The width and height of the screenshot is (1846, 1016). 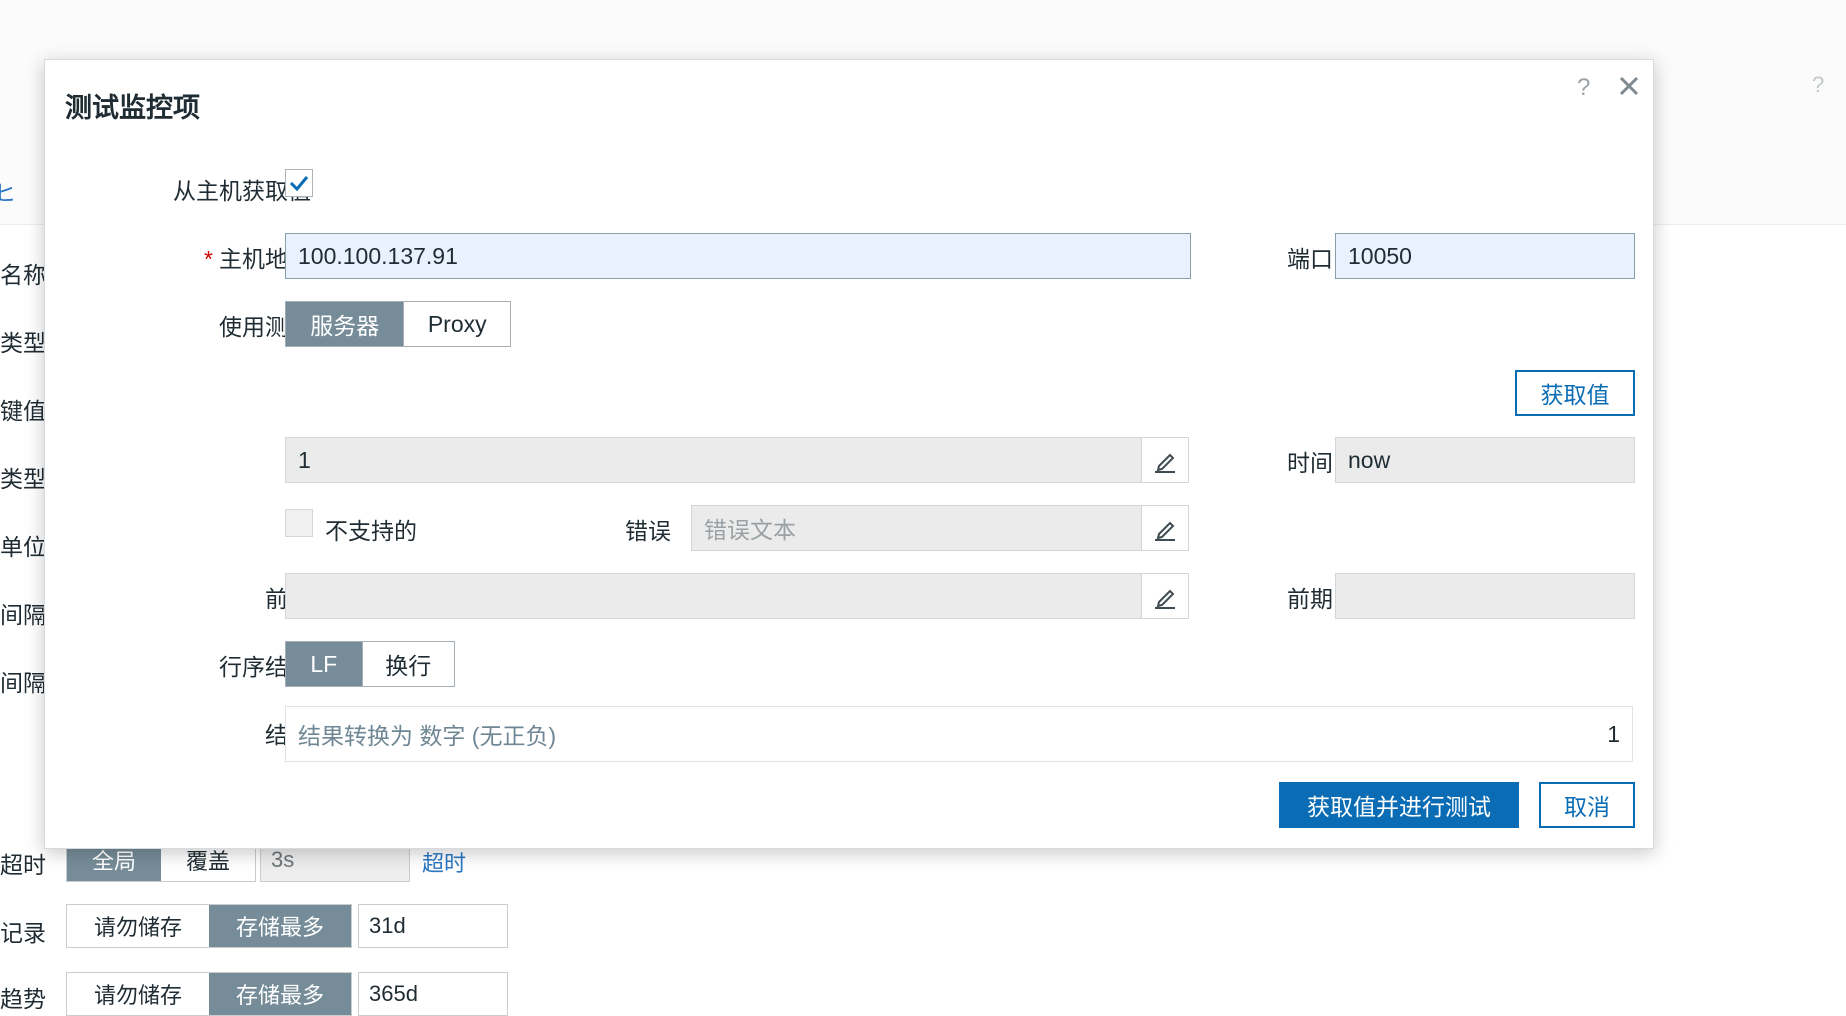 I want to click on end-of-line-toggle: LF 换行, so click(x=370, y=664).